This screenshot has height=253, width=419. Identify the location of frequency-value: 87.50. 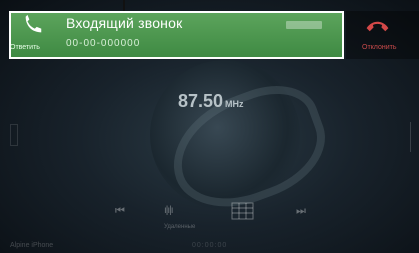
(201, 101).